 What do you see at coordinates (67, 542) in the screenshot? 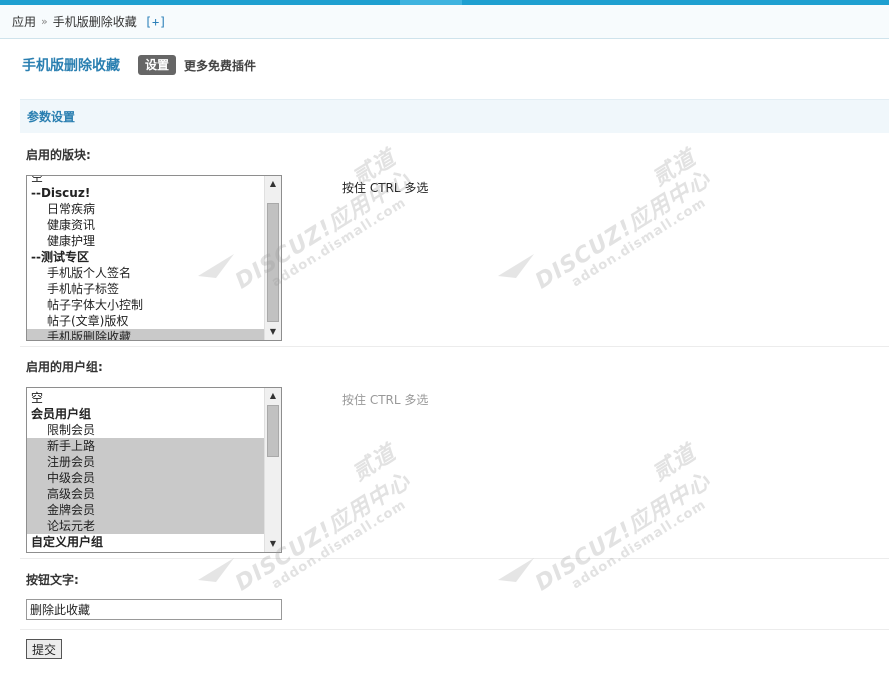
I see `group-option: 自定义用户组` at bounding box center [67, 542].